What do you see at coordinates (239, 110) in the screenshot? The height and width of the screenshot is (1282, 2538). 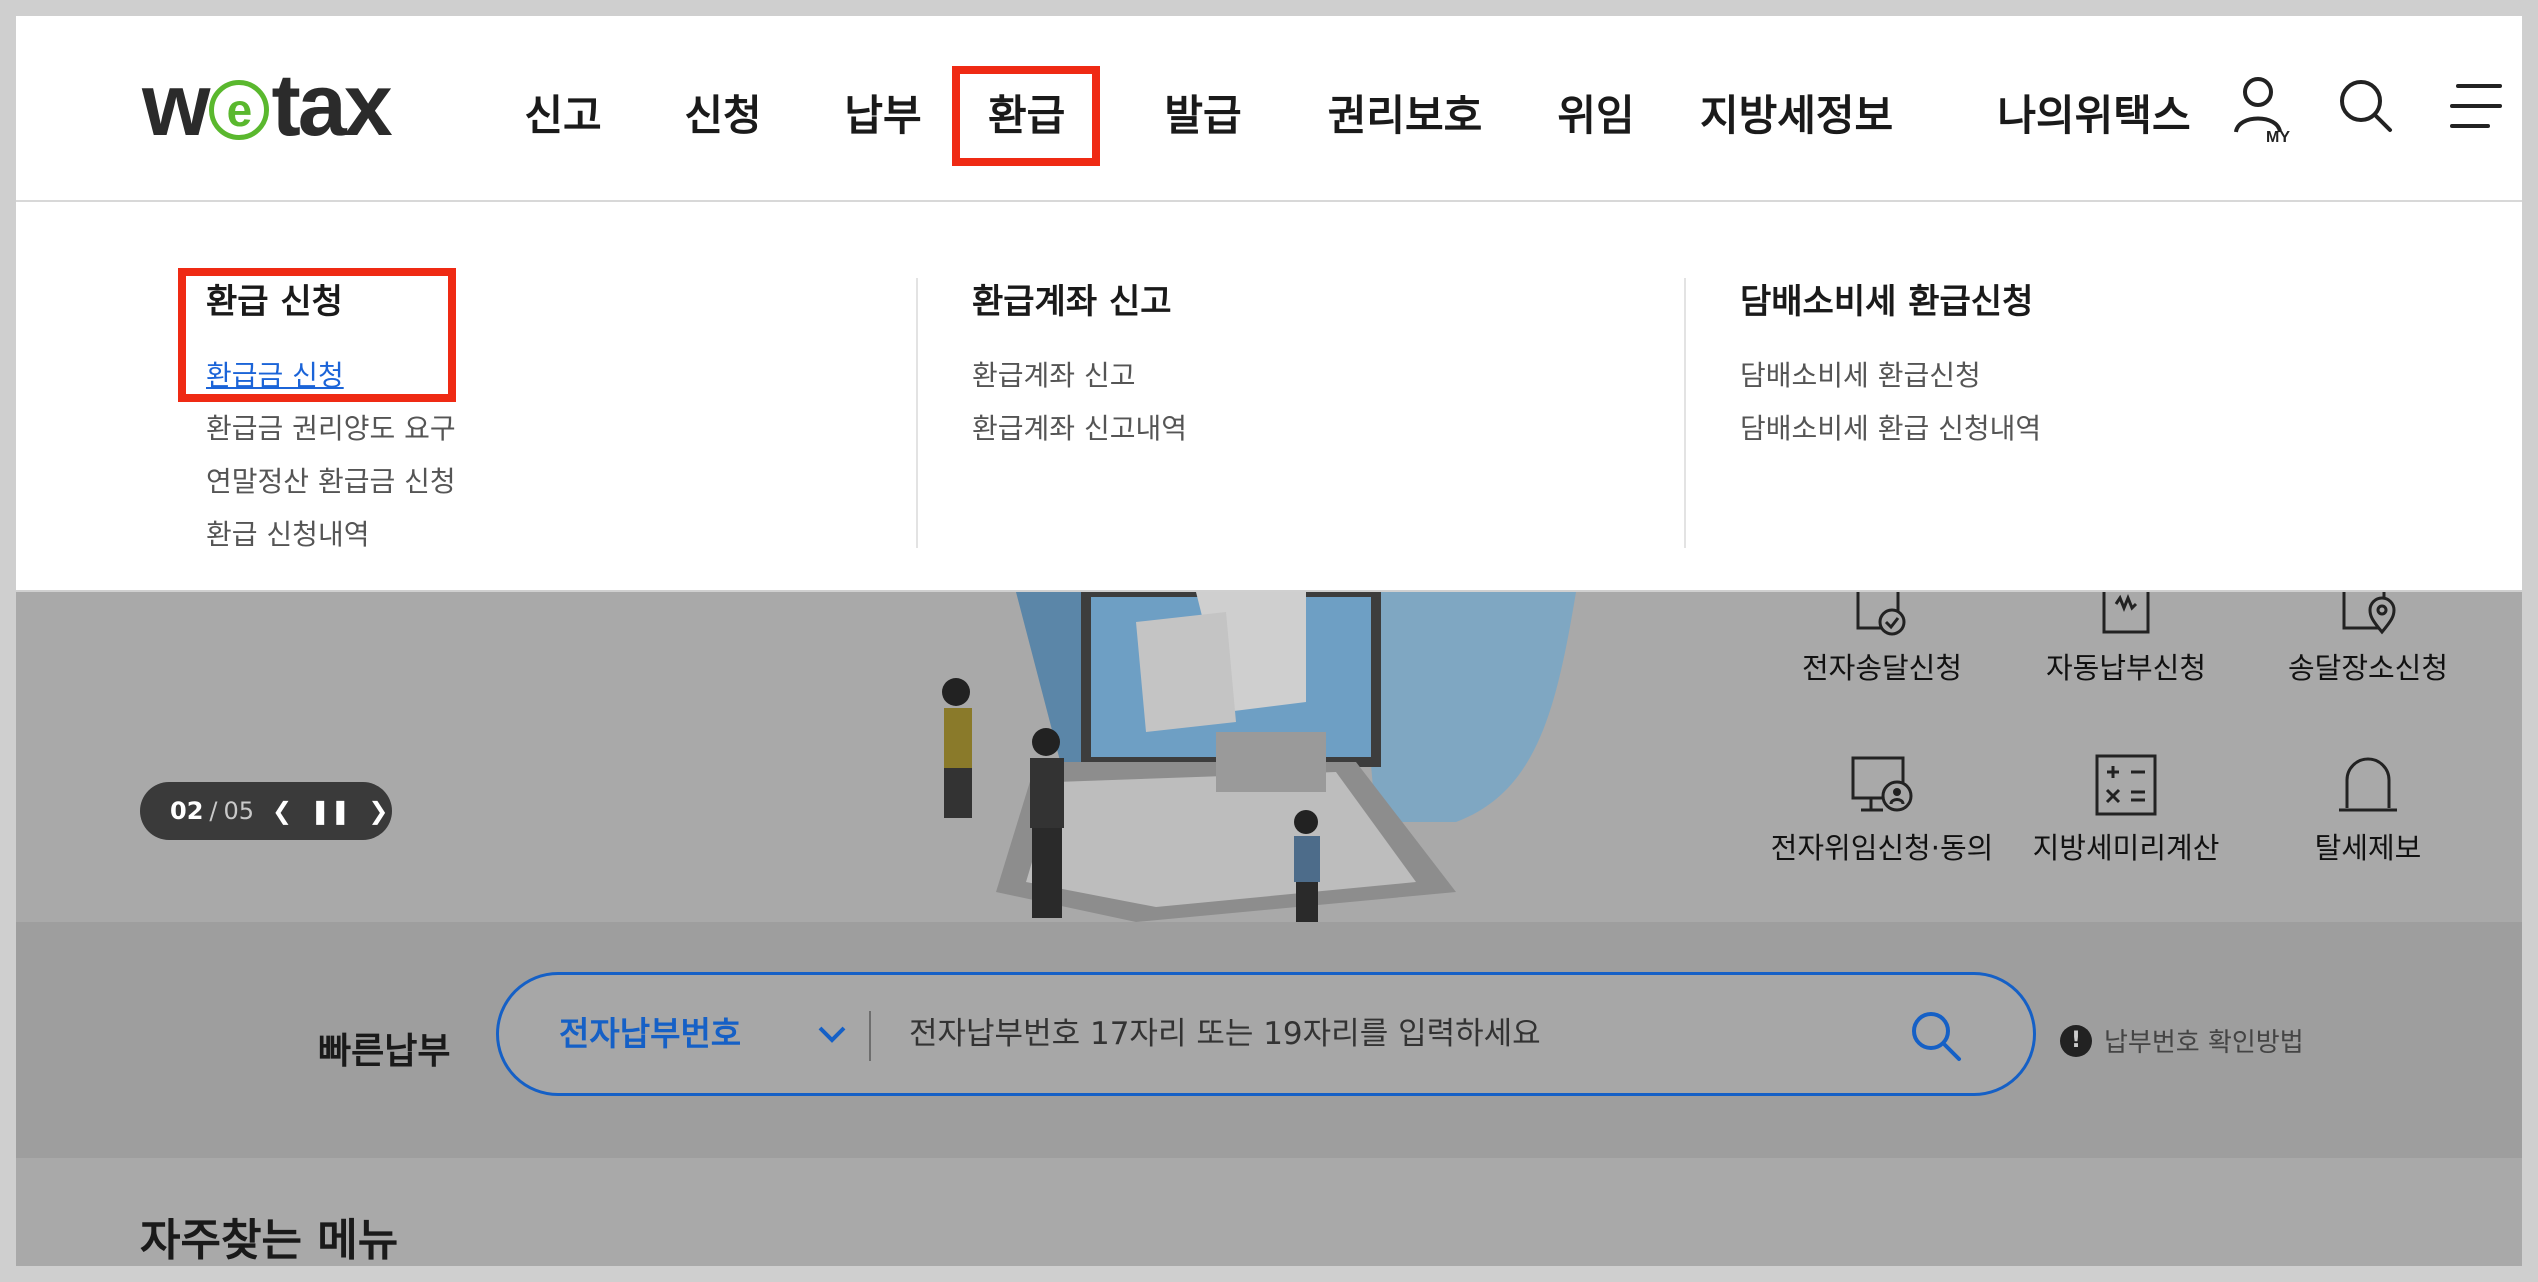 I see `logo-e-circle: e` at bounding box center [239, 110].